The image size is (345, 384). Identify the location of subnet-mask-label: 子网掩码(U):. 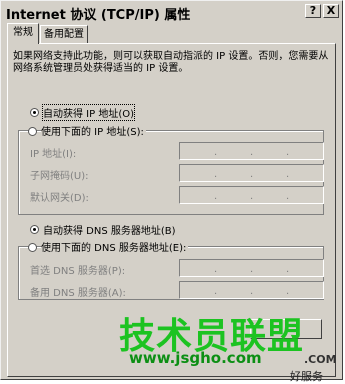
(59, 176).